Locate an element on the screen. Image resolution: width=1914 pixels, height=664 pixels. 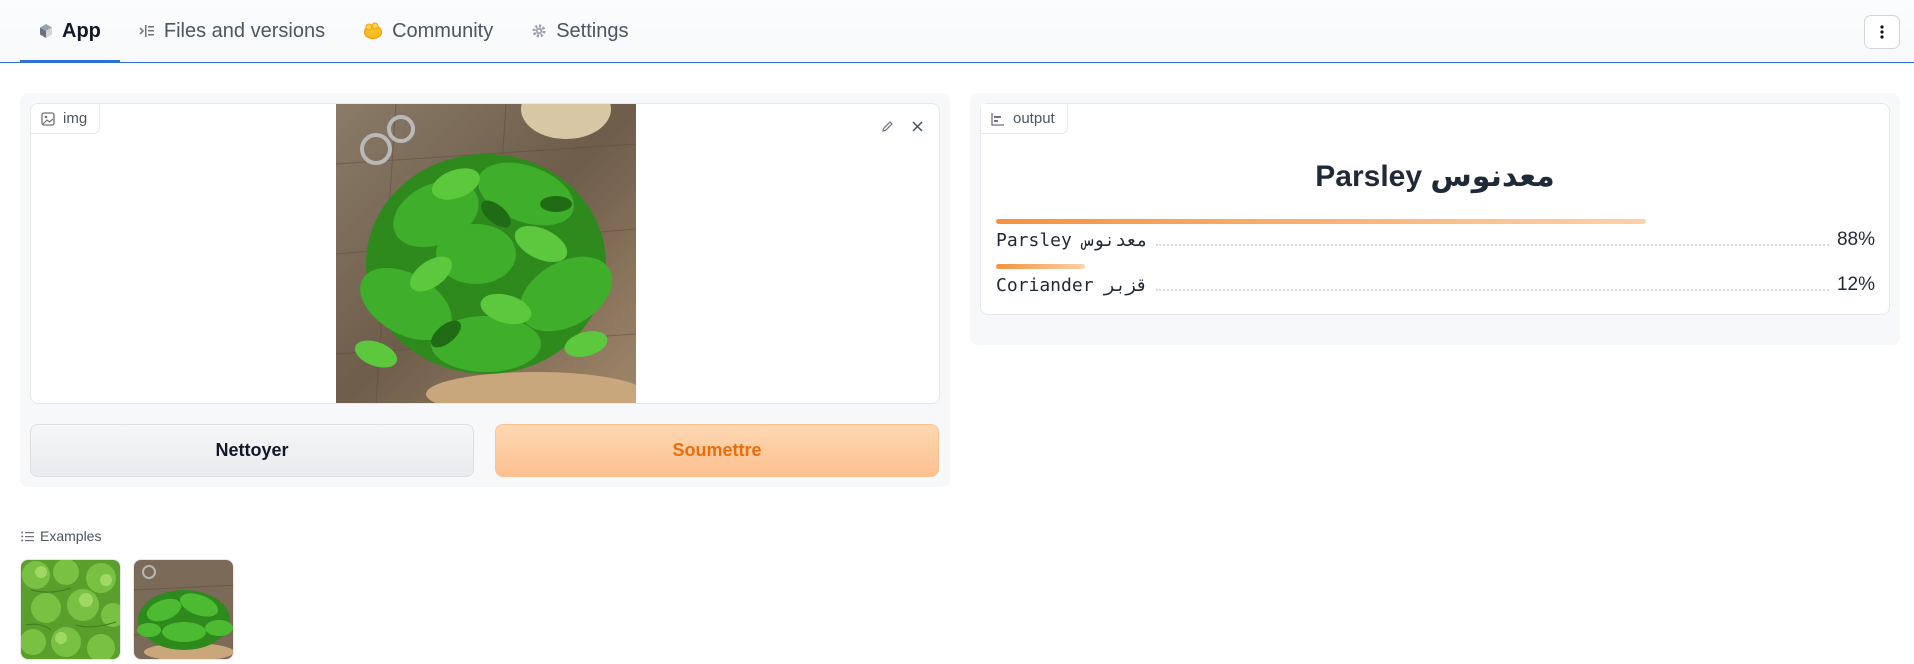
kebab-menu-icon is located at coordinates (1882, 32).